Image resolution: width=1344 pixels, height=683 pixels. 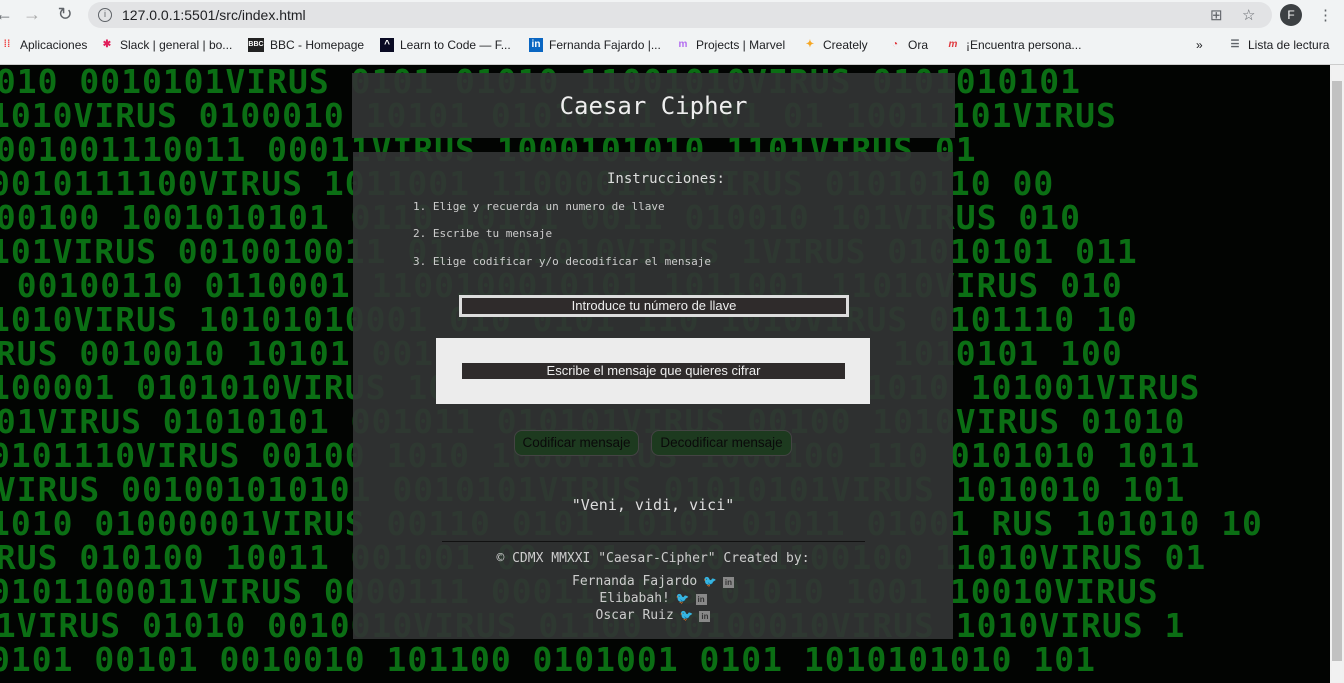 I want to click on scrollbar-thumb, so click(x=1337, y=371).